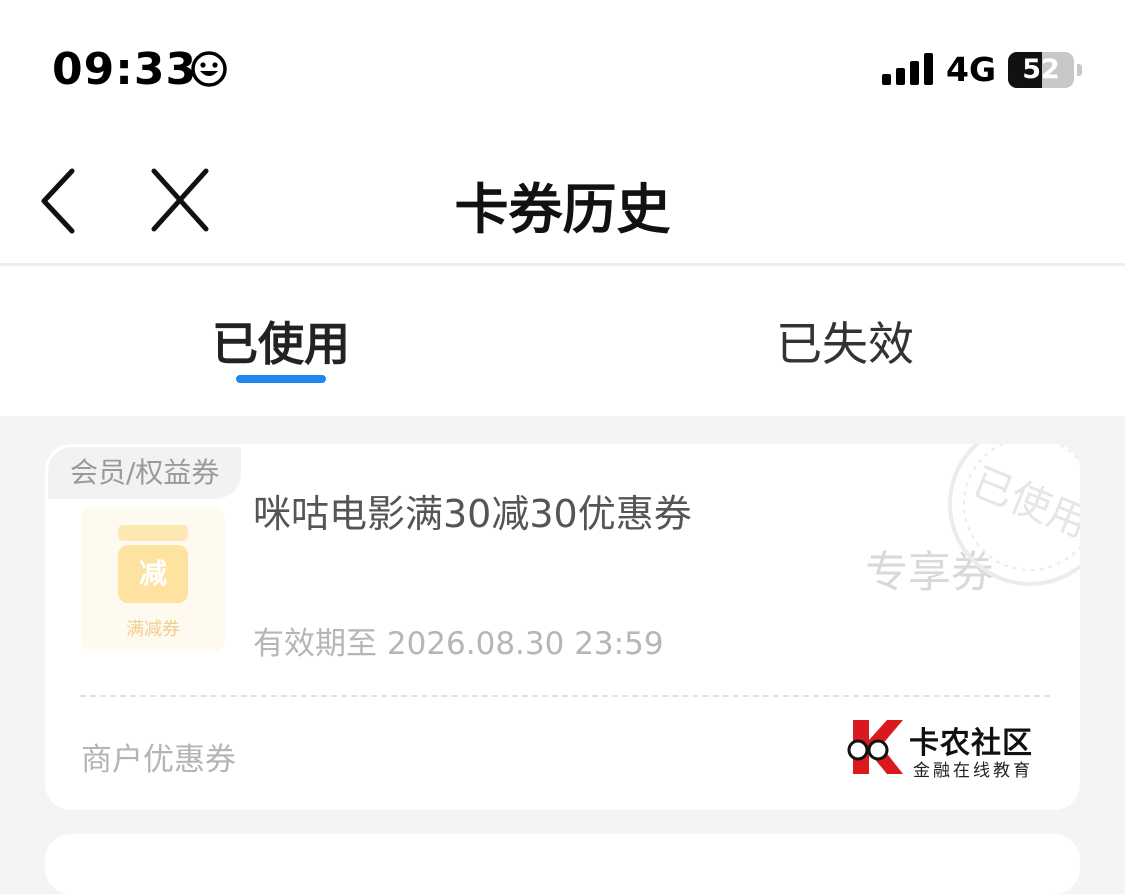 This screenshot has width=1125, height=894. I want to click on tab-used: 已使用, so click(281, 341).